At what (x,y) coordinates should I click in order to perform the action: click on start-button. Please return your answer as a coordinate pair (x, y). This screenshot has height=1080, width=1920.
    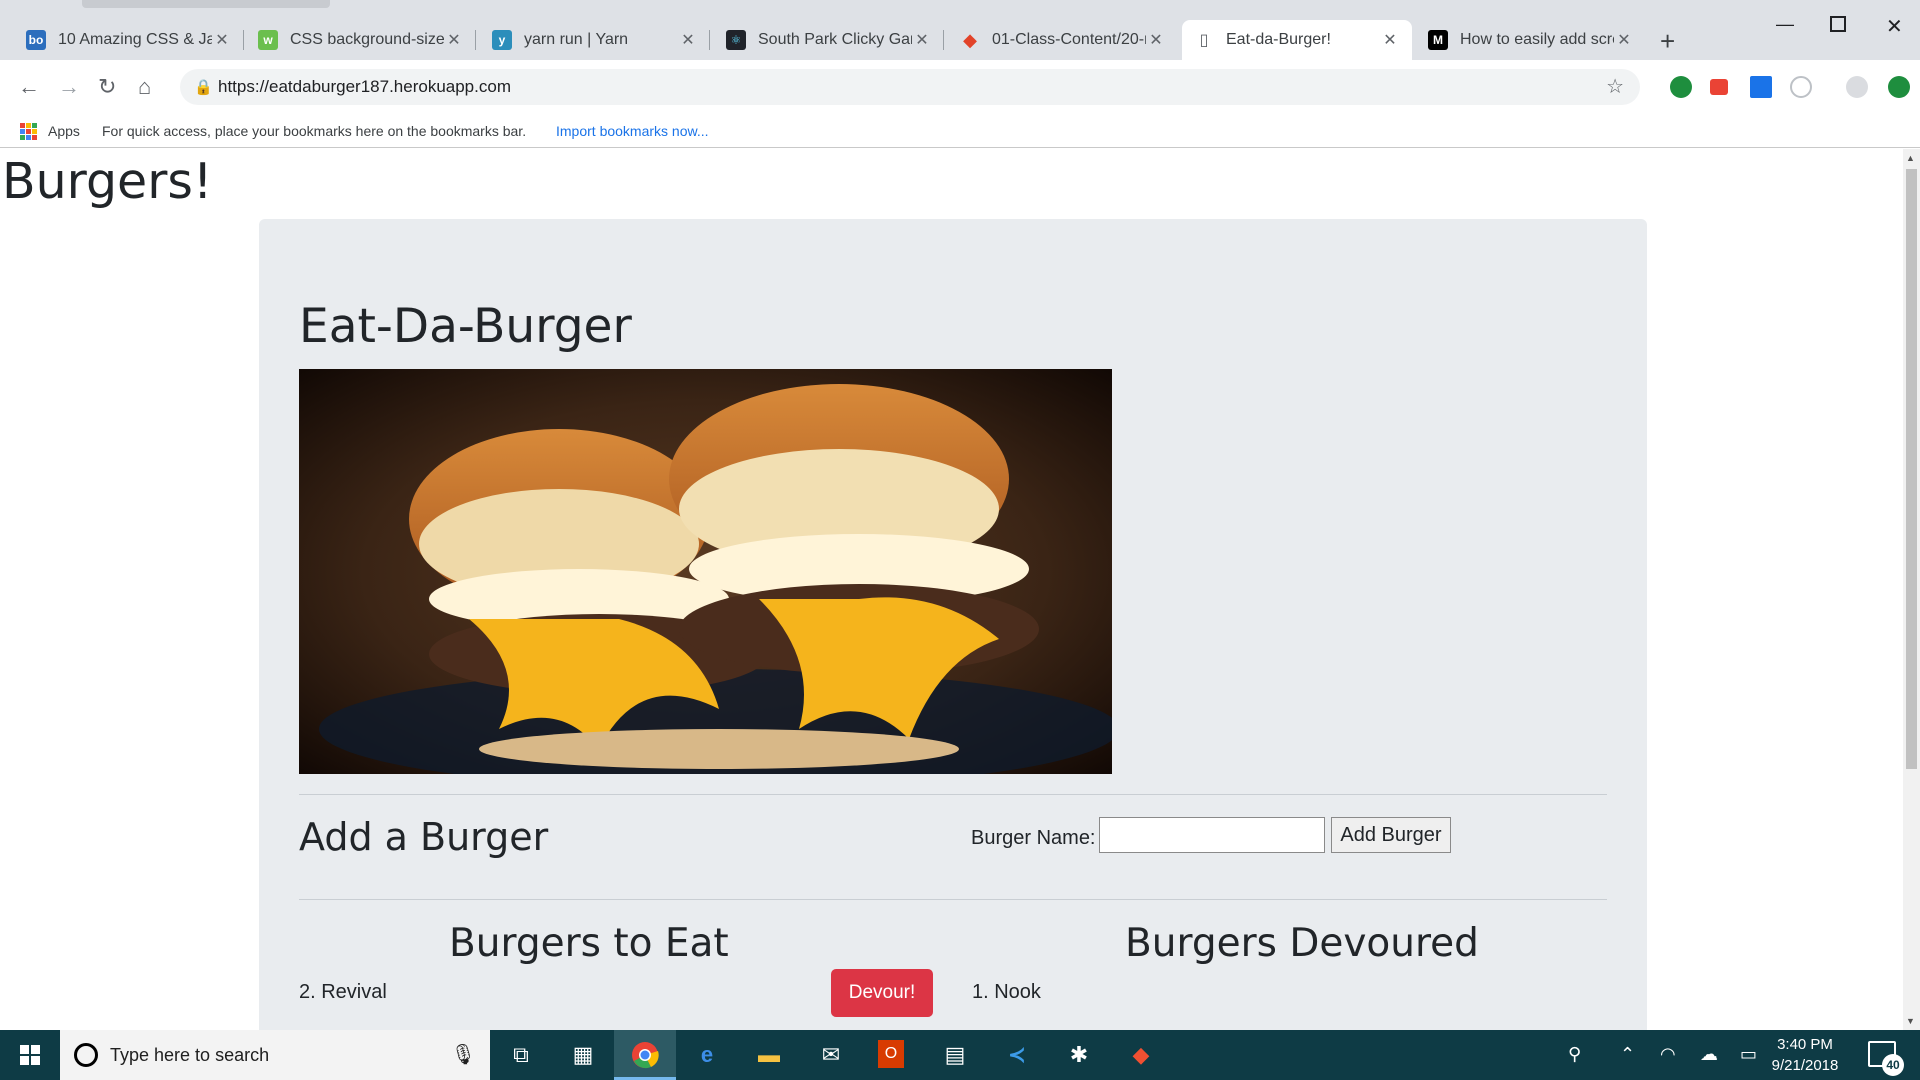
    Looking at the image, I should click on (30, 1055).